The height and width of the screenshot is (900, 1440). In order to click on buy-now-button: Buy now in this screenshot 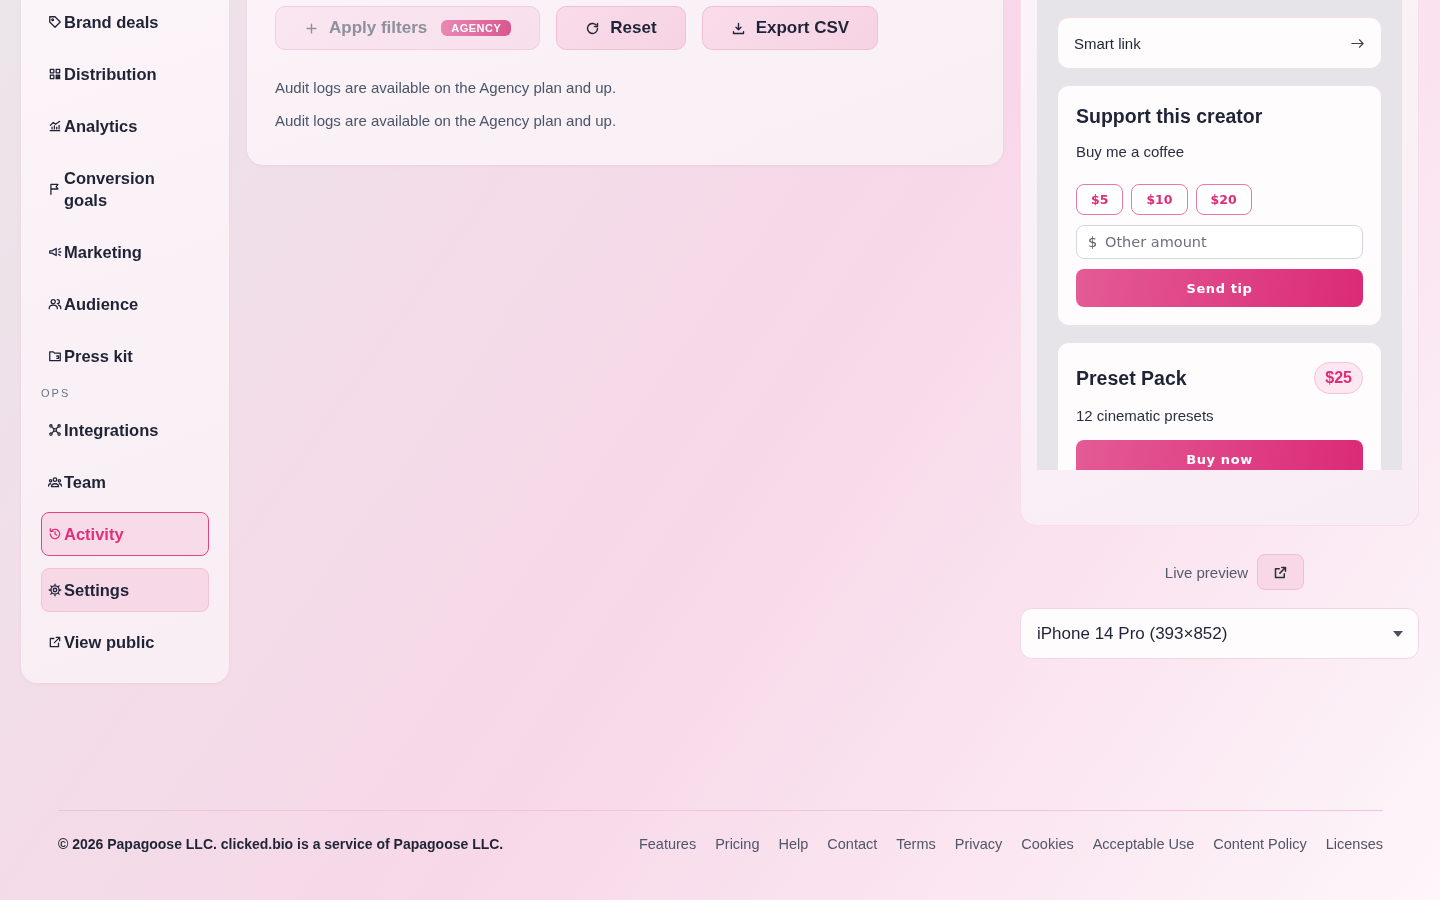, I will do `click(1219, 455)`.